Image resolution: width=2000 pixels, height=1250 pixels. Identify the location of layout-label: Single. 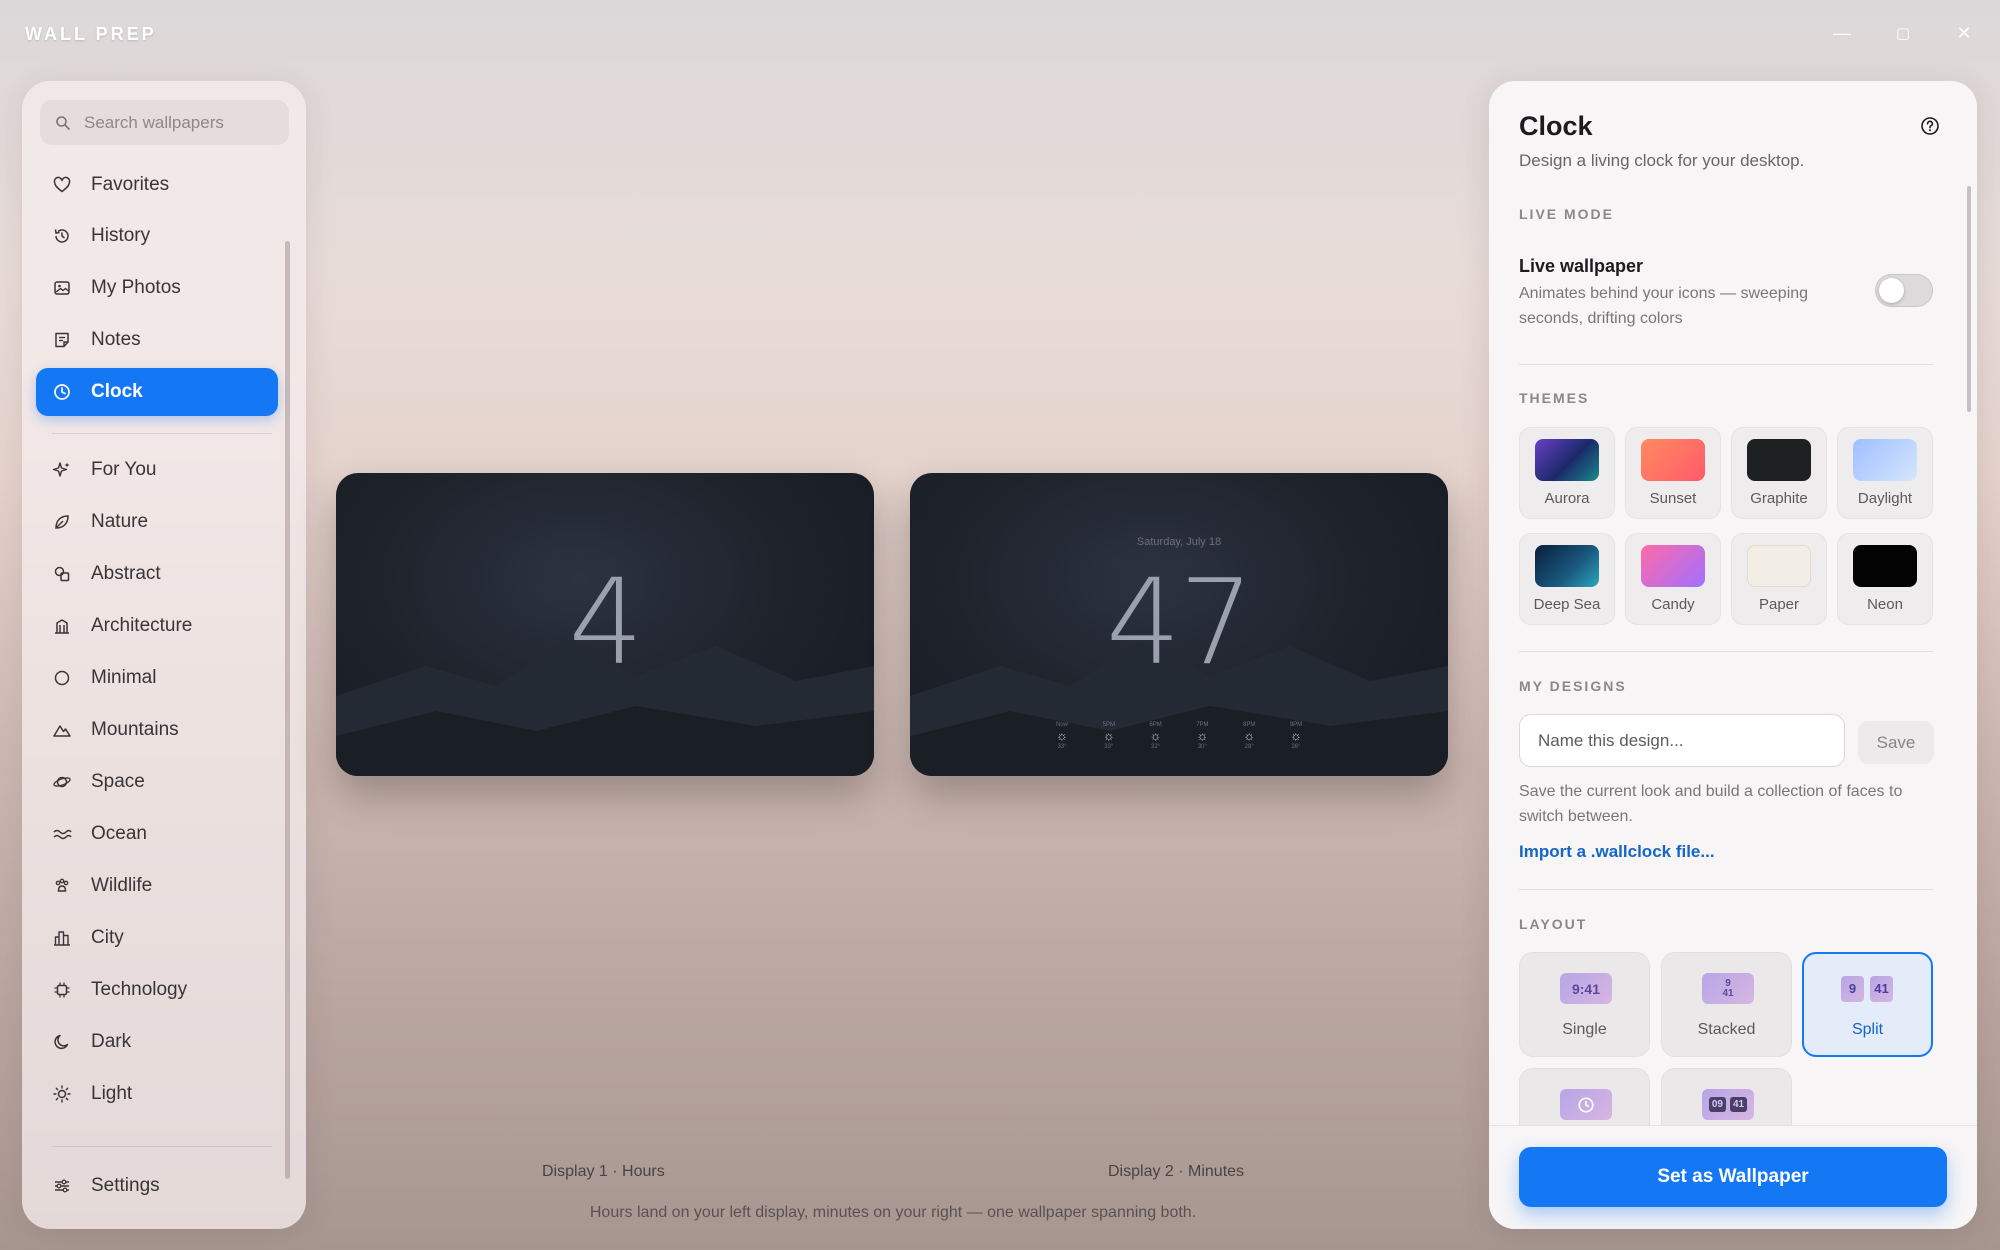
(1584, 1029).